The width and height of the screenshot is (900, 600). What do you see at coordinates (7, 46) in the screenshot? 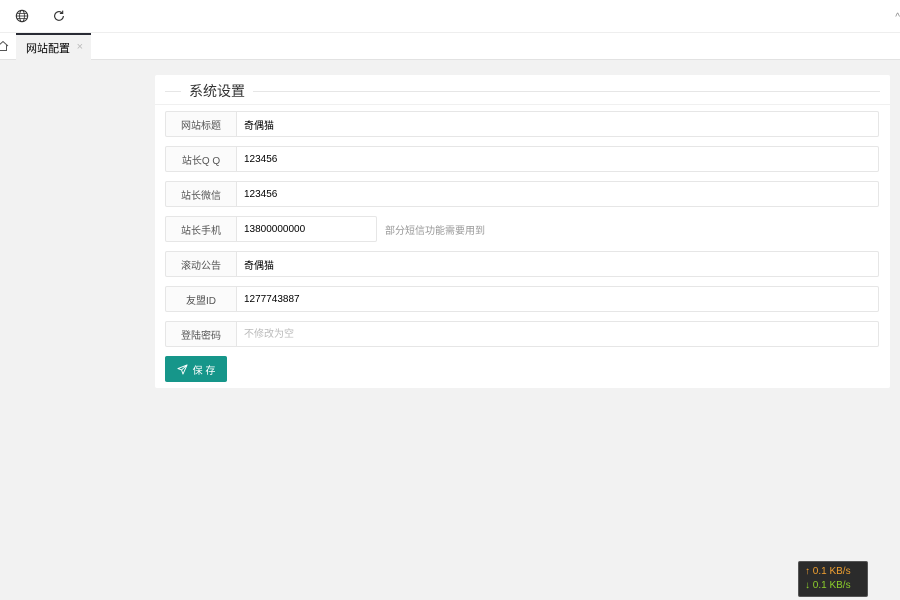
I see `home-icon` at bounding box center [7, 46].